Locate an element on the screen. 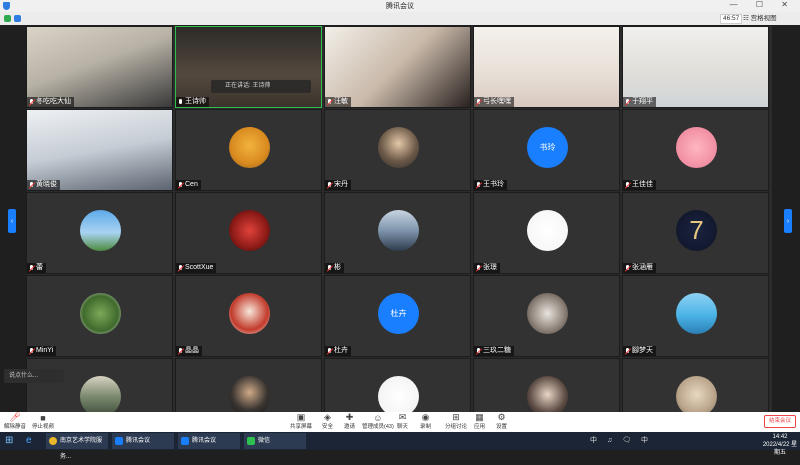  settings-label: 设置 is located at coordinates (502, 427).